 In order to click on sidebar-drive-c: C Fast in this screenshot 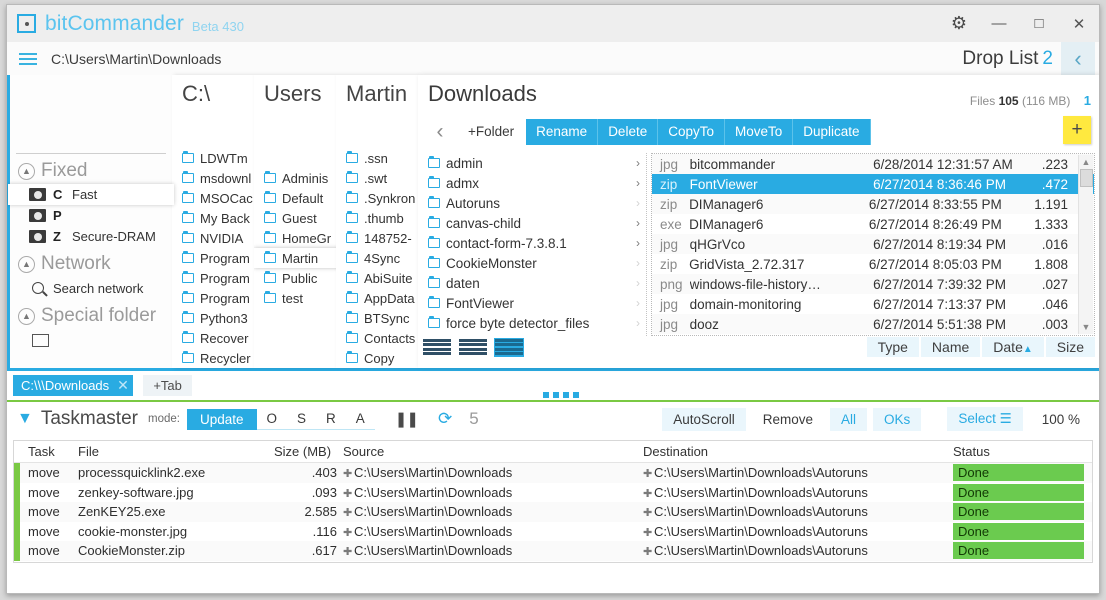, I will do `click(91, 194)`.